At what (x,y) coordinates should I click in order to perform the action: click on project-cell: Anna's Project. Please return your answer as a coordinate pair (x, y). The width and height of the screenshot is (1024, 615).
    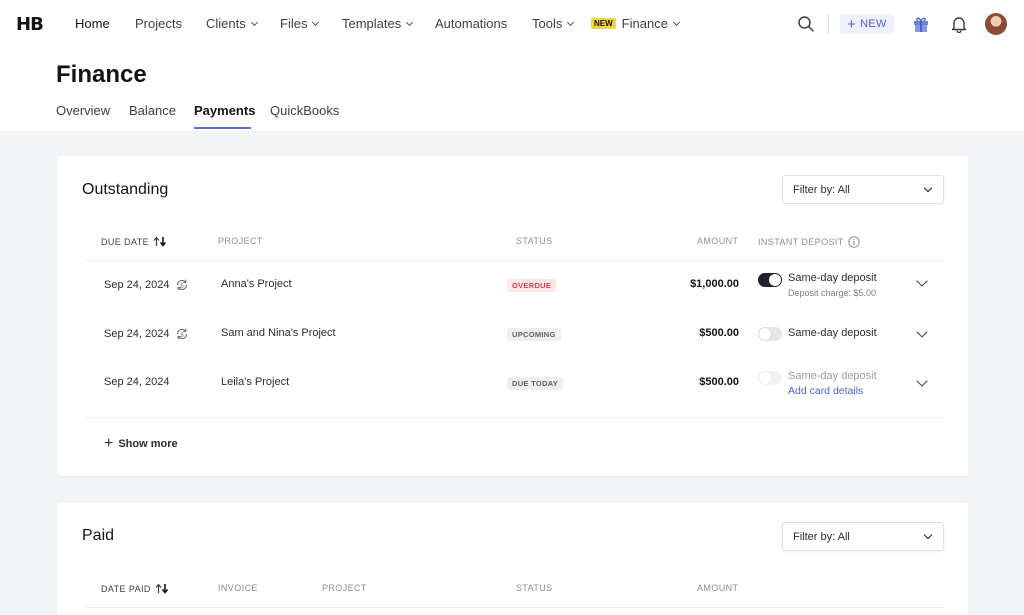
    Looking at the image, I should click on (256, 284).